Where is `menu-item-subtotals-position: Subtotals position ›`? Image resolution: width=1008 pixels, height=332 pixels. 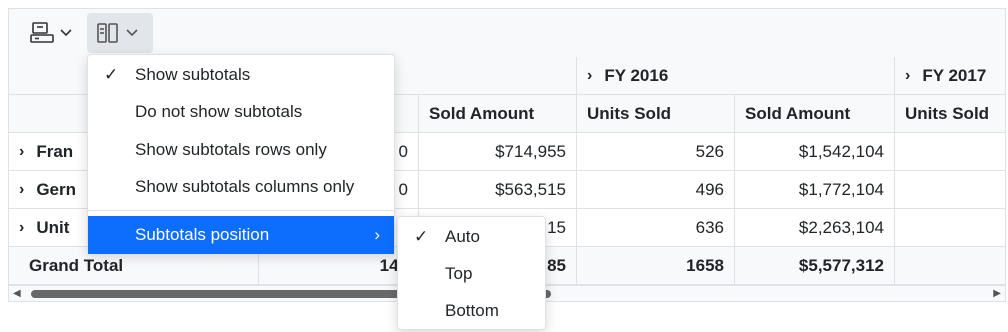
menu-item-subtotals-position: Subtotals position › is located at coordinates (241, 235).